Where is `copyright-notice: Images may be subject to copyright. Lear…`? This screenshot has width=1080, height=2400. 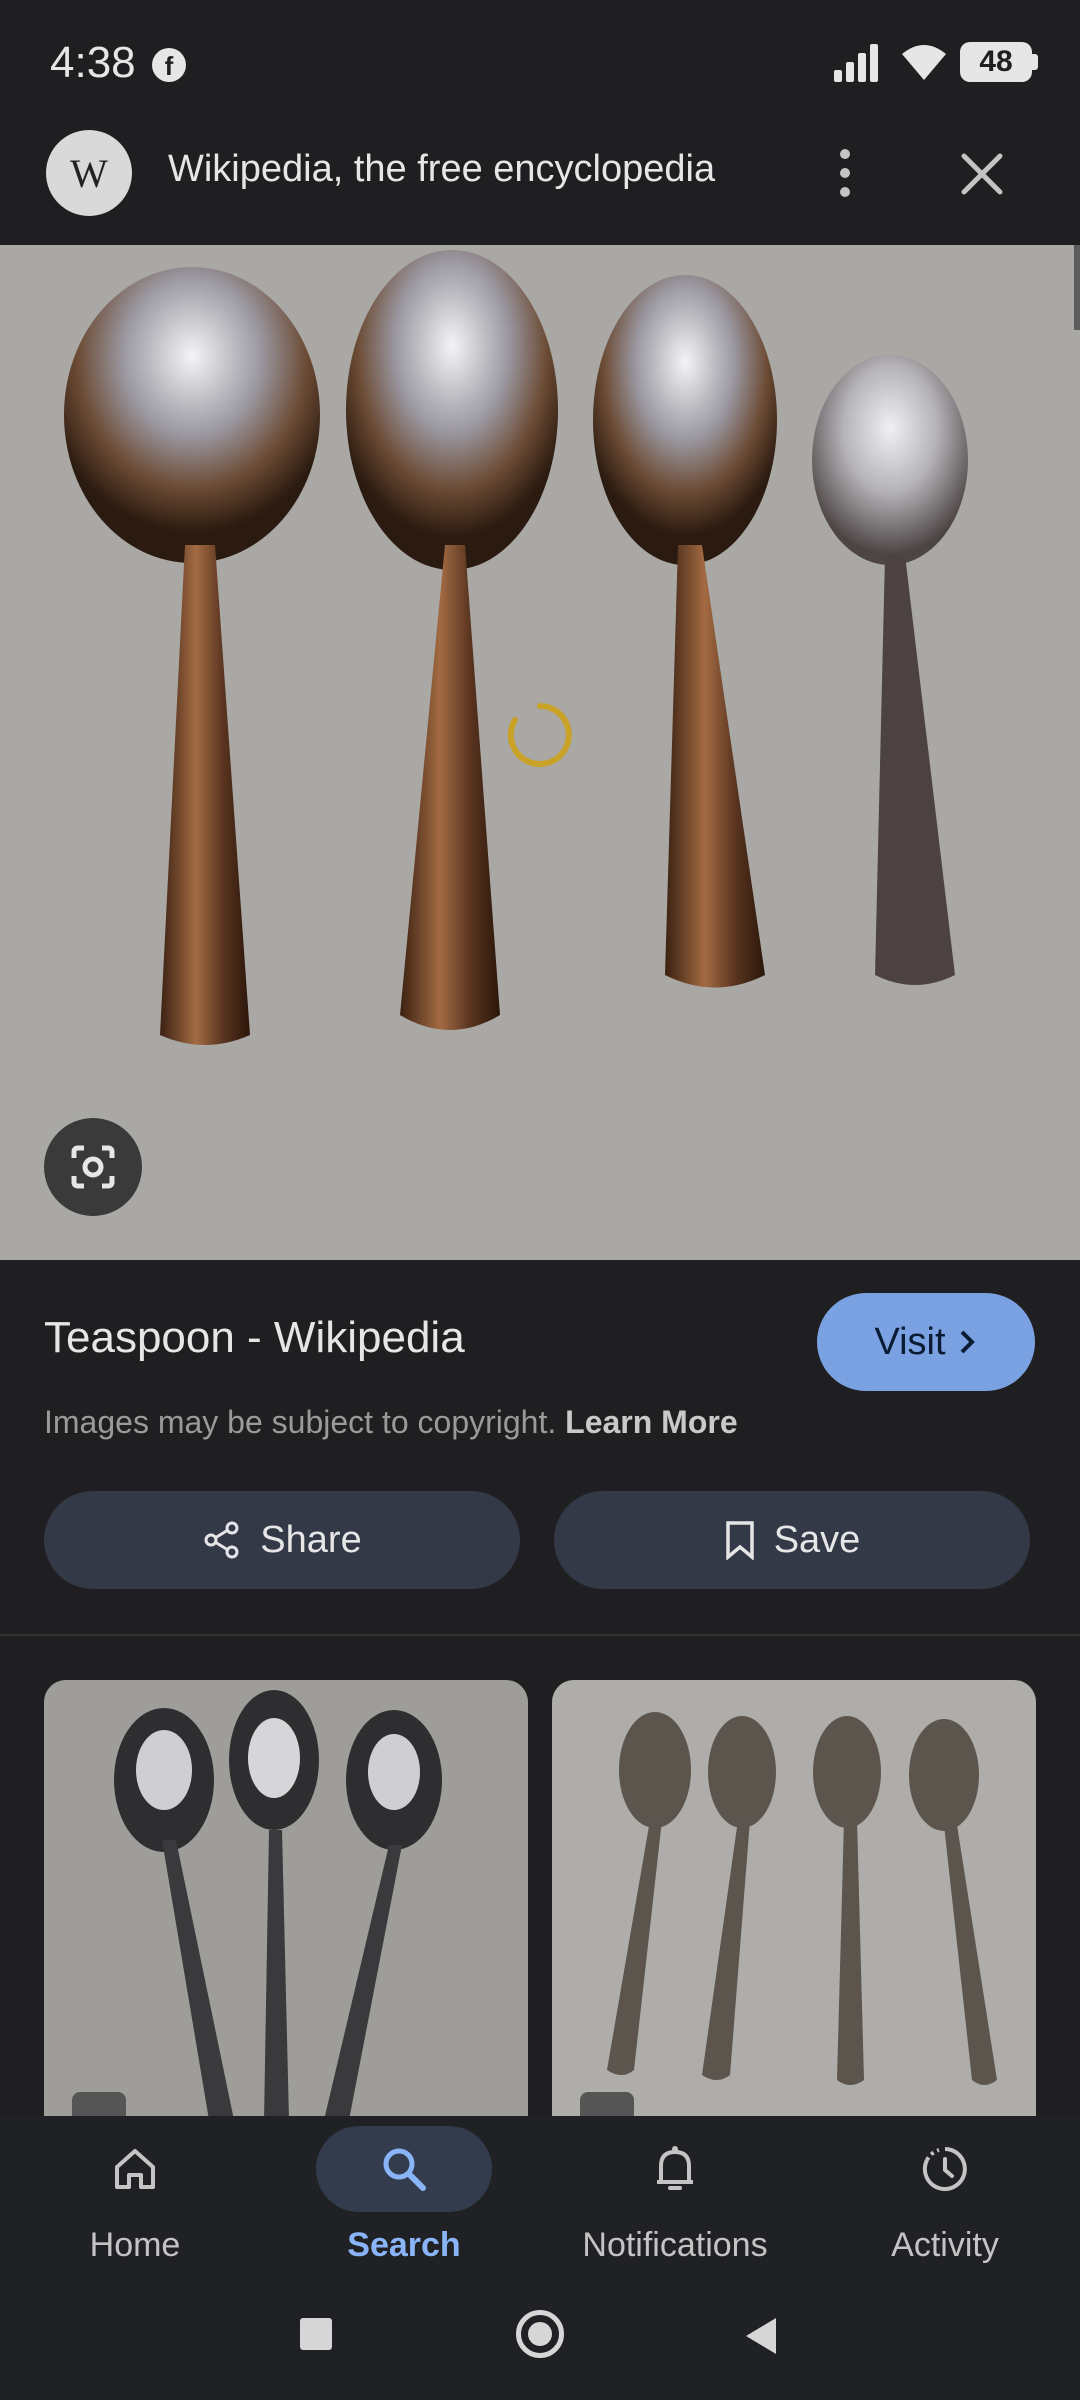 copyright-notice: Images may be subject to copyright. Lear… is located at coordinates (391, 1422).